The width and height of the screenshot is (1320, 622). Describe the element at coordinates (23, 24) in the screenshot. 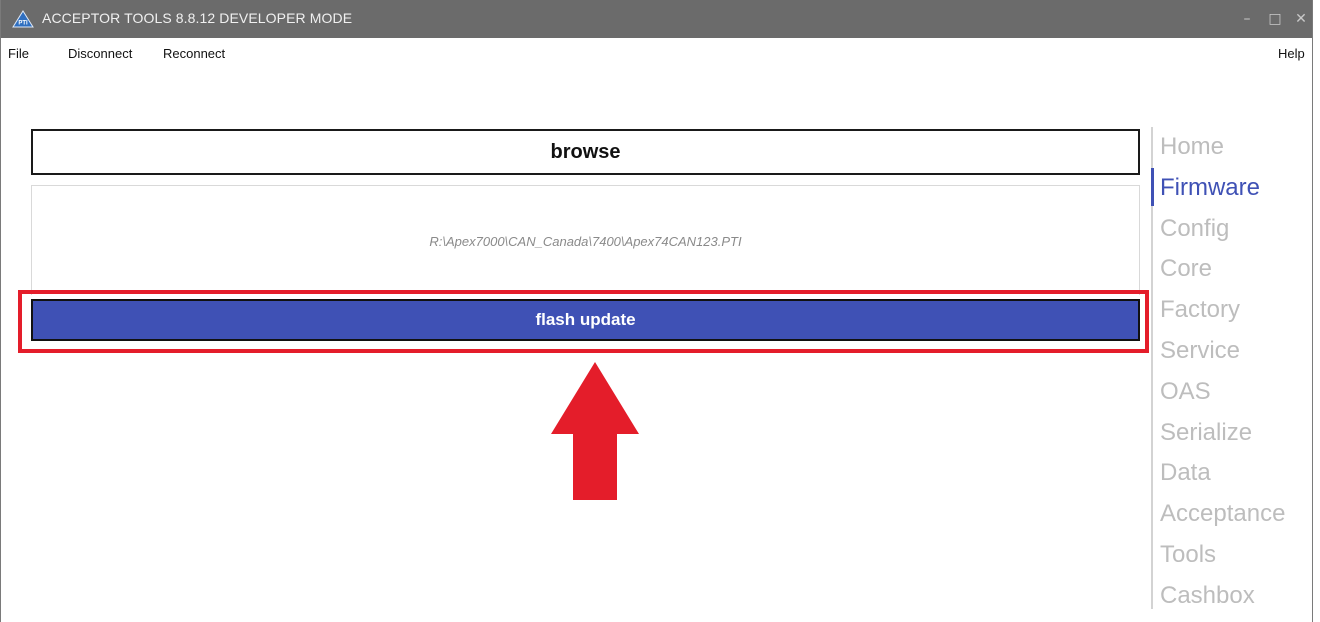

I see `logo-text: PTI` at that location.